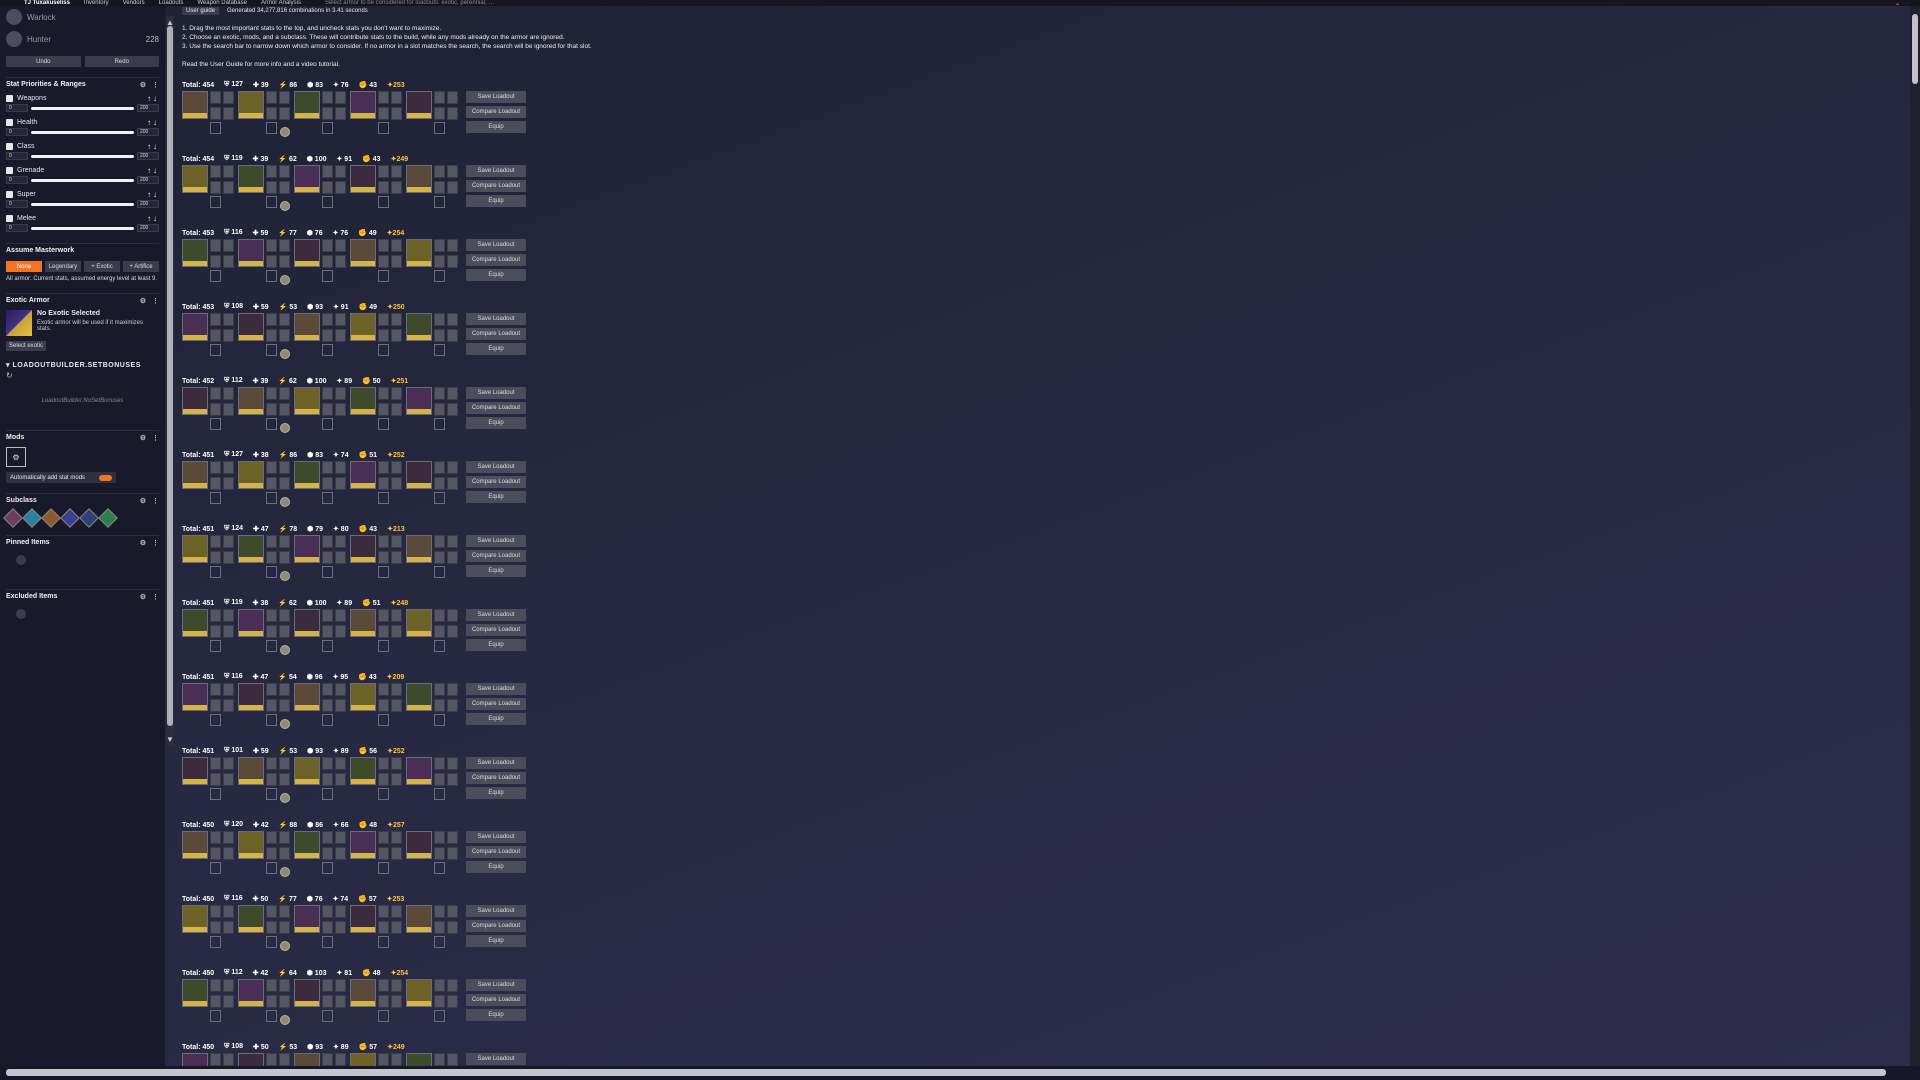 This screenshot has width=1920, height=1080. What do you see at coordinates (201, 11) in the screenshot?
I see `user-guide-button: User guide` at bounding box center [201, 11].